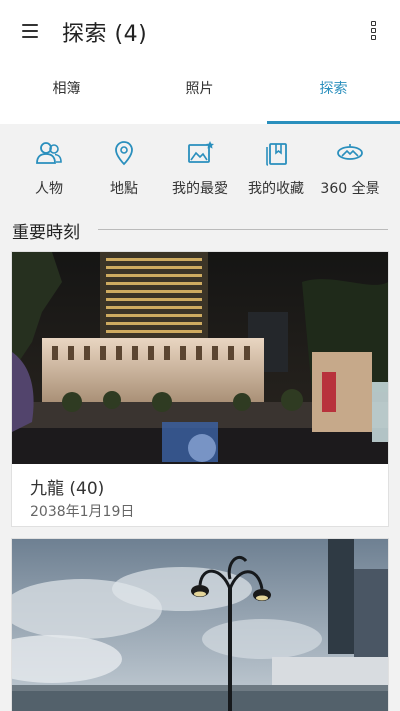 This screenshot has height=711, width=400. I want to click on category-panorama: 360 全景, so click(350, 169).